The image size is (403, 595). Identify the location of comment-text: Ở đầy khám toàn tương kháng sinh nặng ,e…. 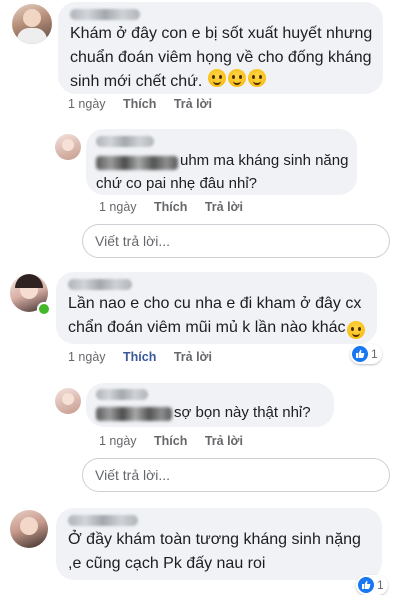
(214, 551).